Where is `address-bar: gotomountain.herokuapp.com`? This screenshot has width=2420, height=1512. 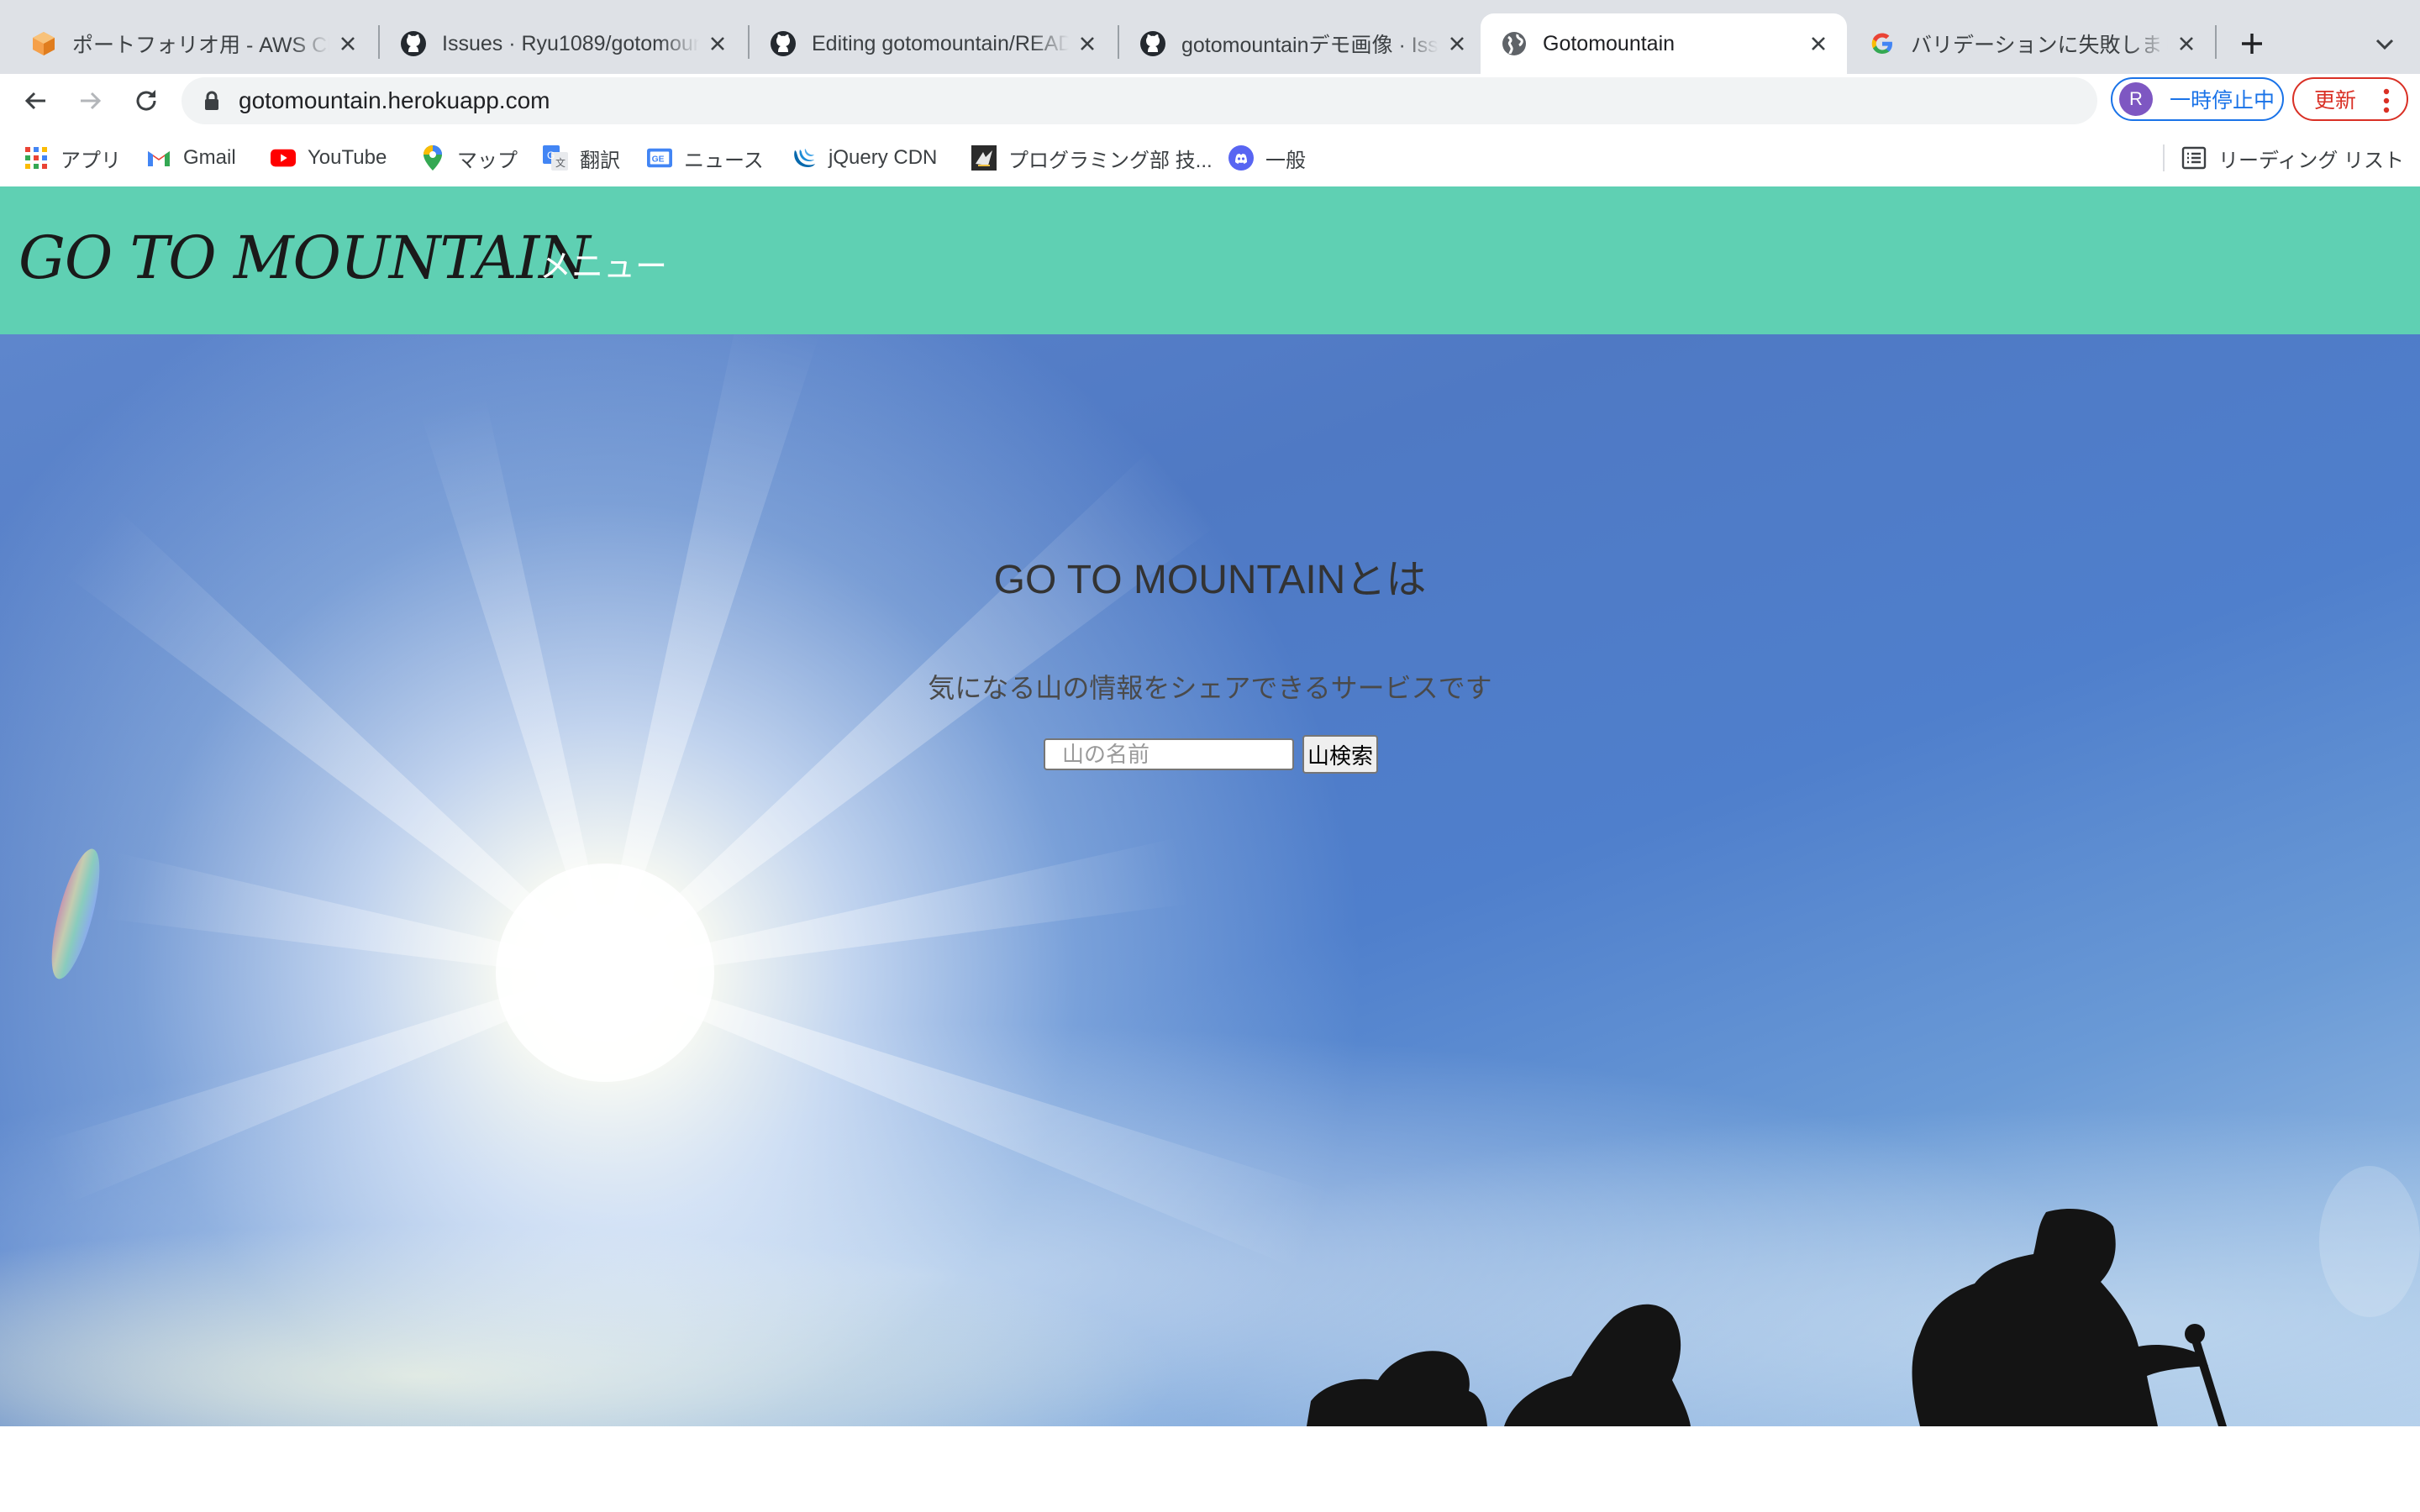 address-bar: gotomountain.herokuapp.com is located at coordinates (1219, 100).